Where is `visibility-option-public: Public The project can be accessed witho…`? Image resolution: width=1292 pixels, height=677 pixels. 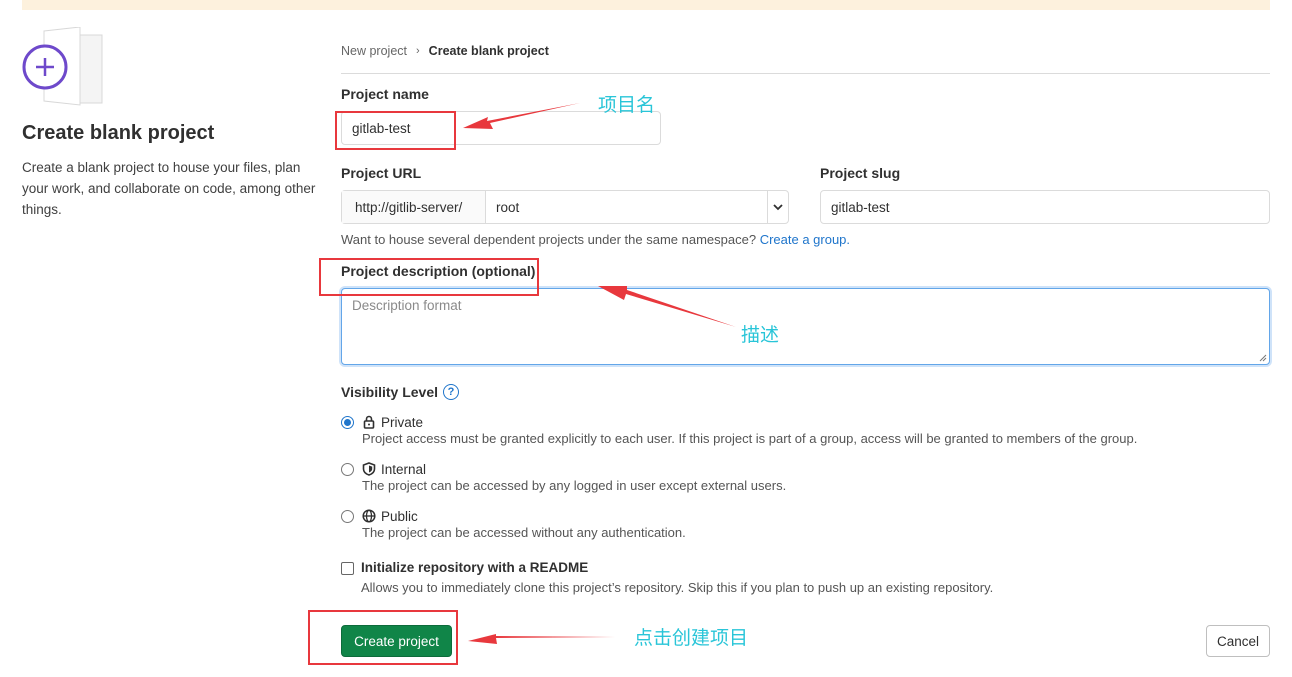 visibility-option-public: Public The project can be accessed witho… is located at coordinates (513, 524).